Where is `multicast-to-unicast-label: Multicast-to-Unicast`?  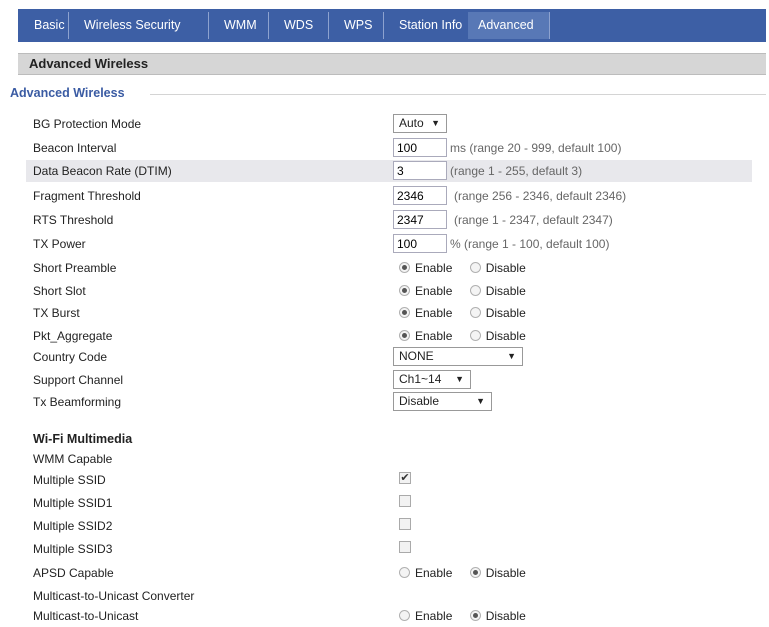 multicast-to-unicast-label: Multicast-to-Unicast is located at coordinates (86, 616).